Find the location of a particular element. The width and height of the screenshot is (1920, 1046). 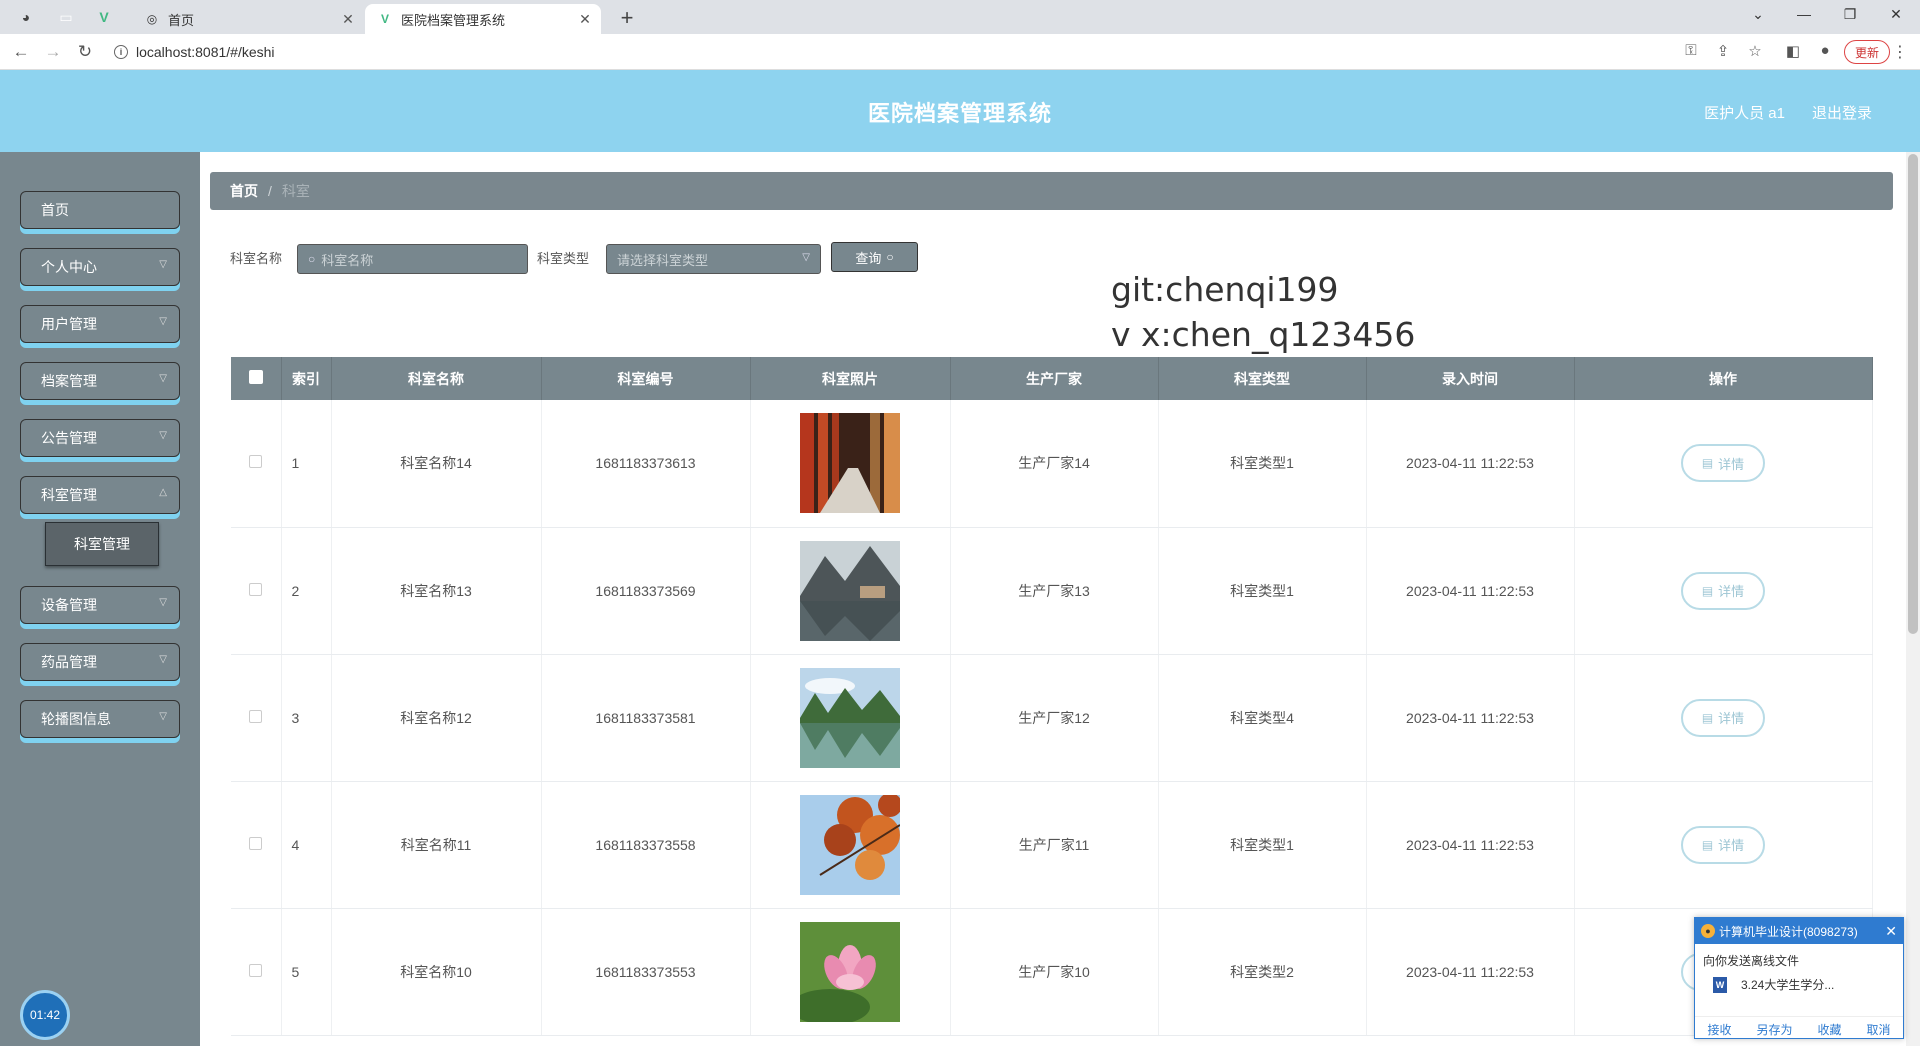

select-all-checkbox is located at coordinates (255, 377).